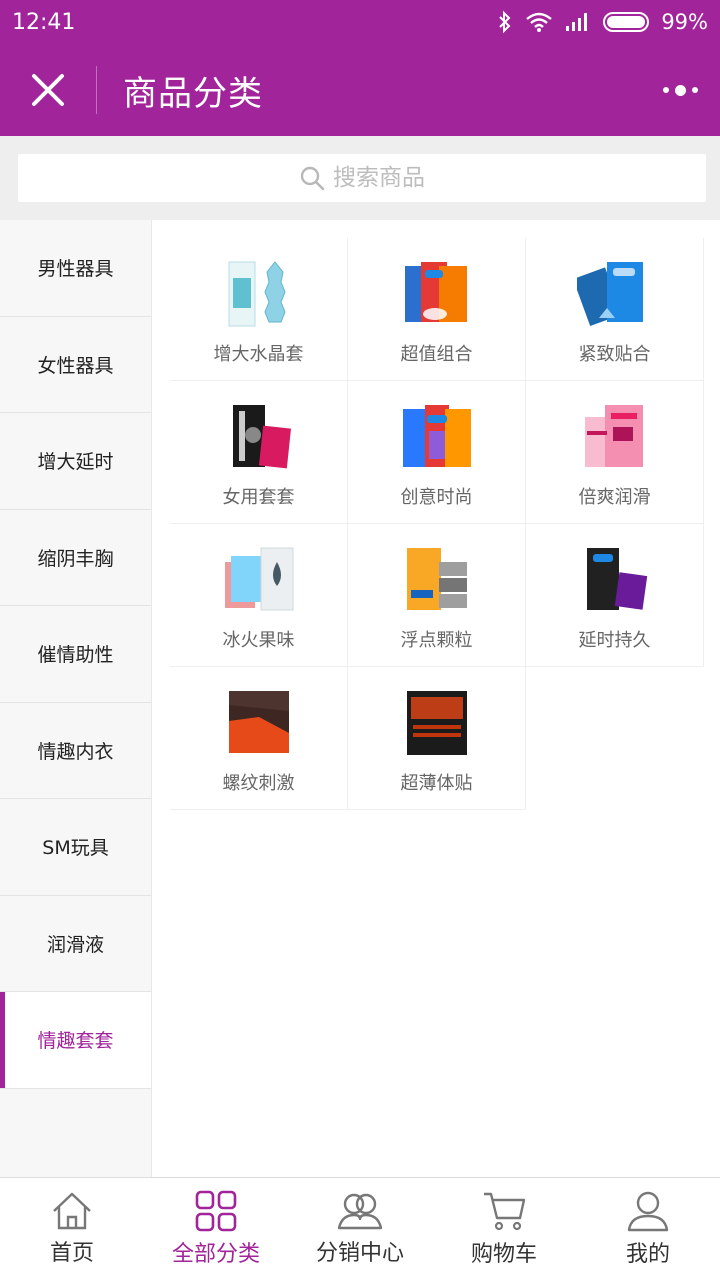 This screenshot has height=1280, width=720. I want to click on grid-icon, so click(216, 1211).